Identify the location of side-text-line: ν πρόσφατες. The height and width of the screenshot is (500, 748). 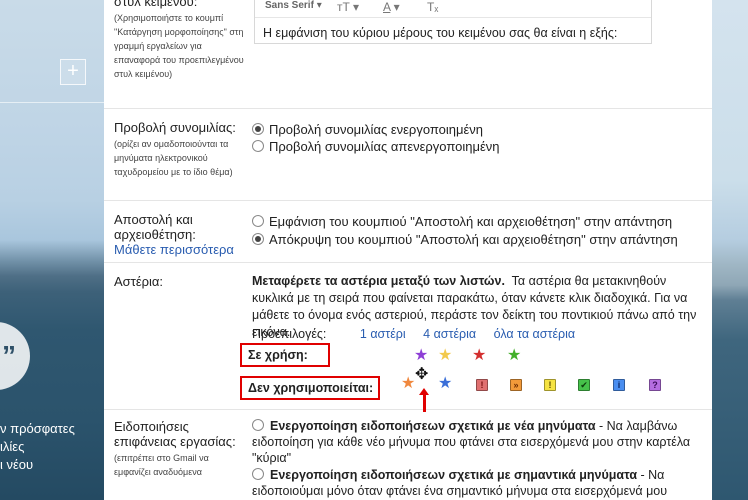
(37, 428).